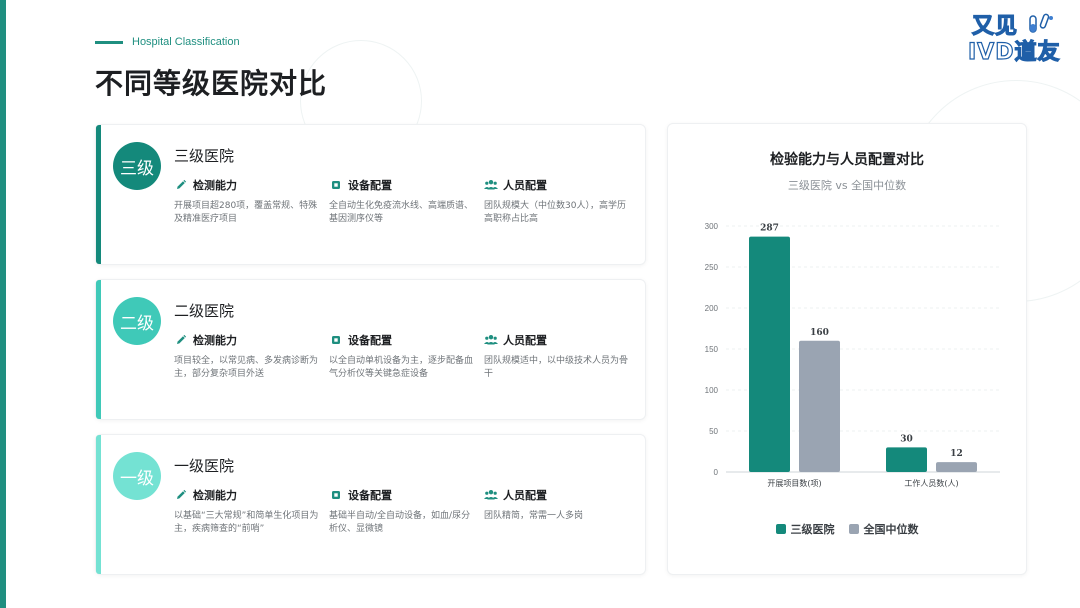 The width and height of the screenshot is (1080, 608). Describe the element at coordinates (794, 483) in the screenshot. I see `x-tick-label: 开展项目数(项)` at that location.